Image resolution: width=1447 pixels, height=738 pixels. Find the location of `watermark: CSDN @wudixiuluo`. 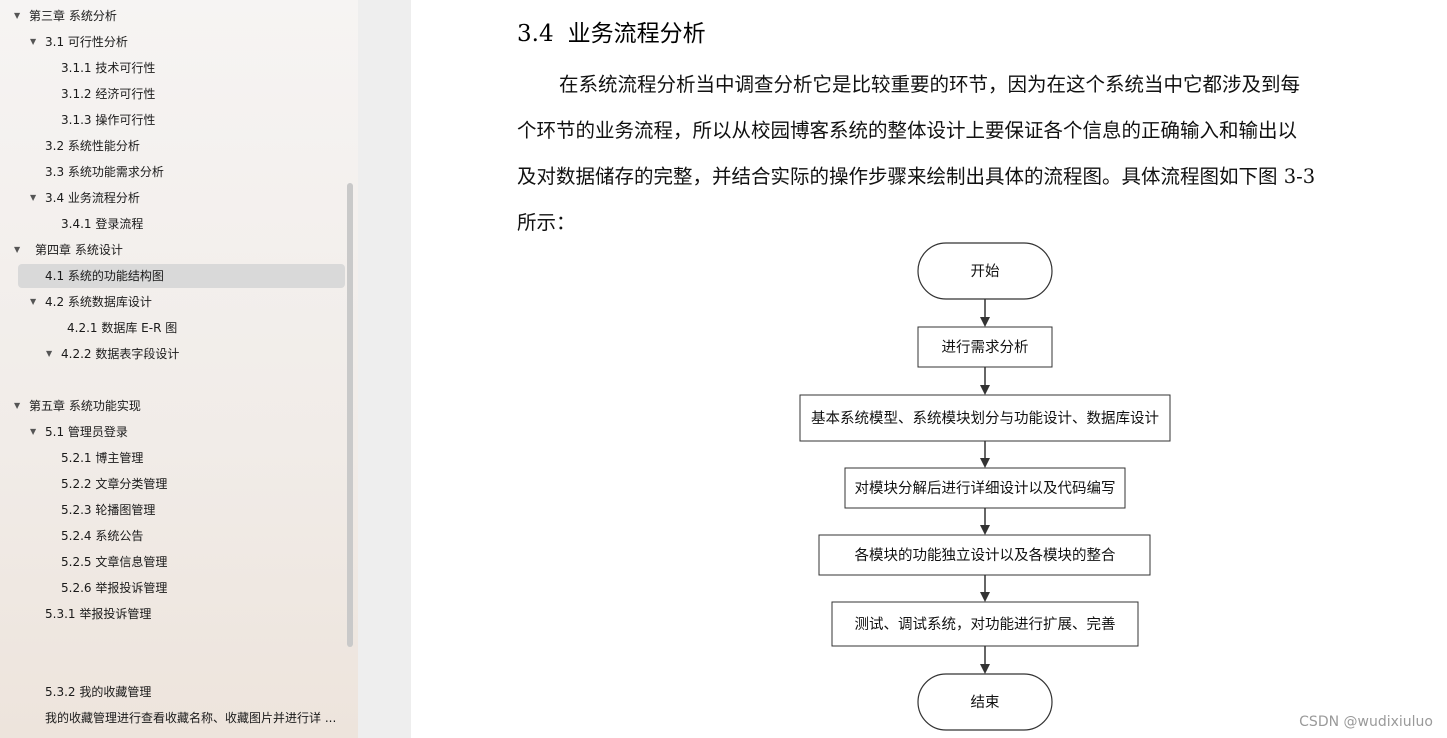

watermark: CSDN @wudixiuluo is located at coordinates (1366, 722).